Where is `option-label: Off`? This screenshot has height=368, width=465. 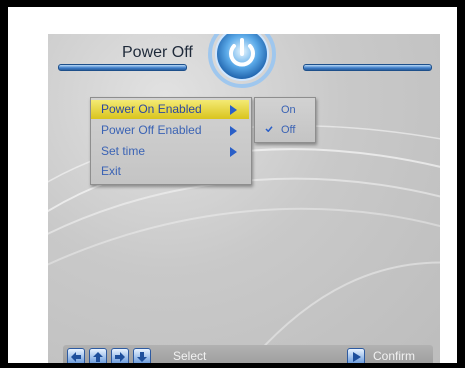
option-label: Off is located at coordinates (288, 130).